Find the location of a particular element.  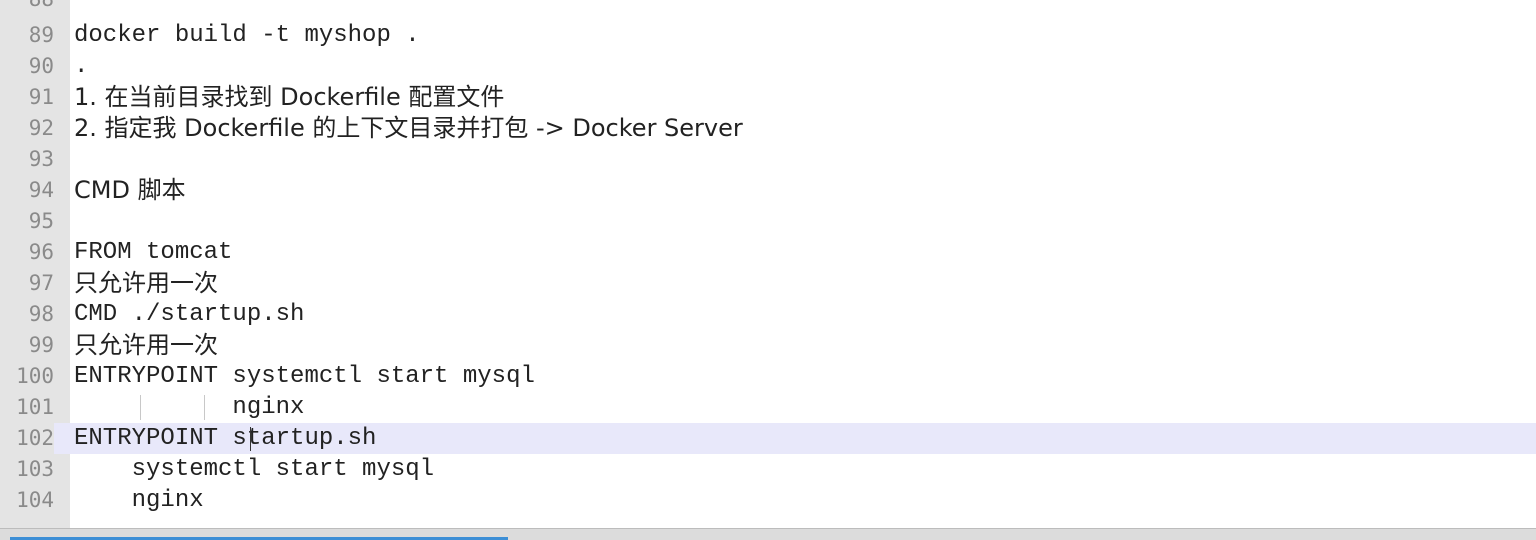

line-text: . is located at coordinates (81, 66).